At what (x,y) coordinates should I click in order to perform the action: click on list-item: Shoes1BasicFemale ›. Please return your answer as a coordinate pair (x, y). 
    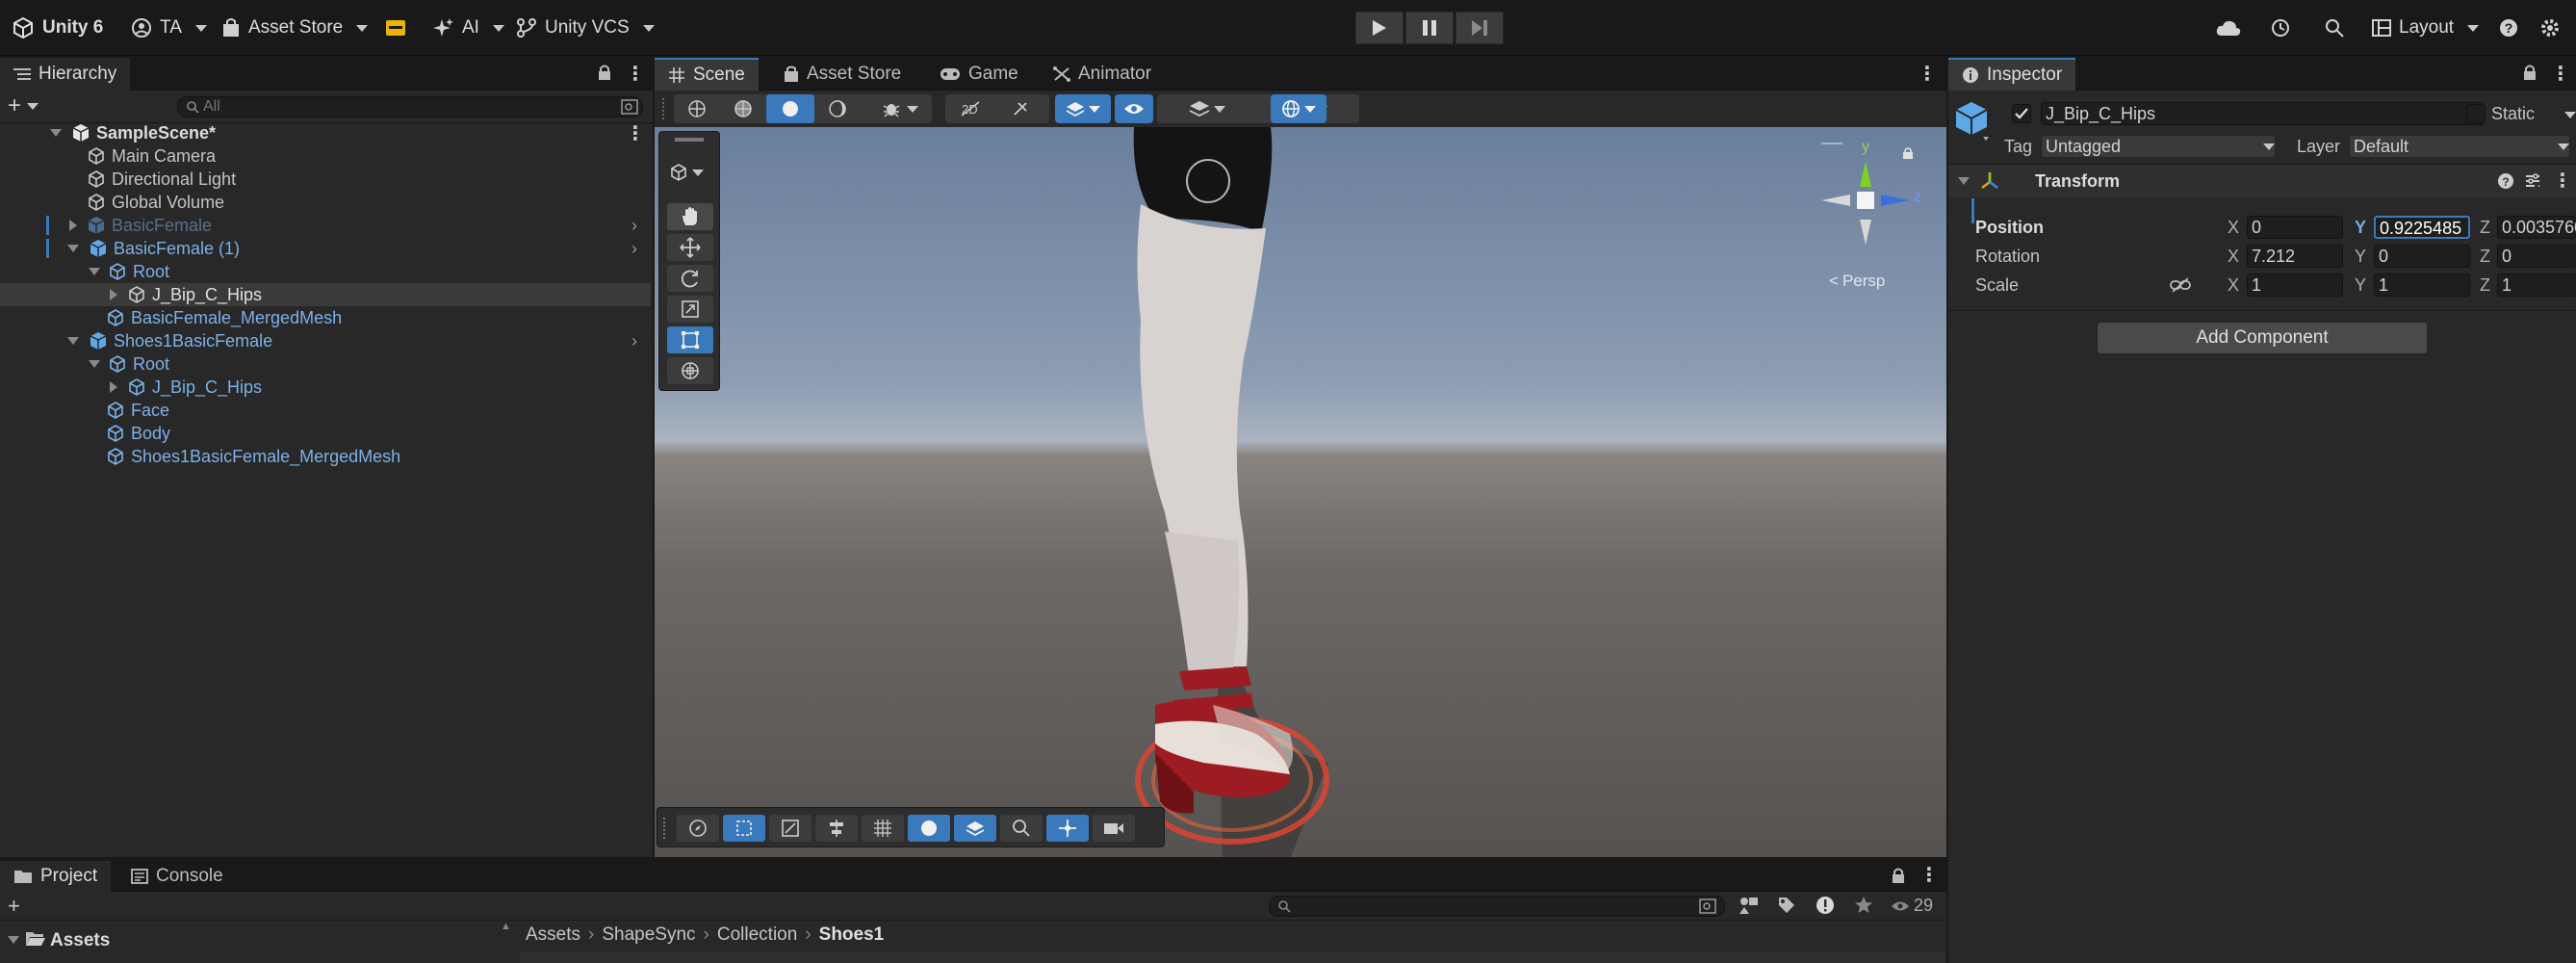
    Looking at the image, I should click on (326, 340).